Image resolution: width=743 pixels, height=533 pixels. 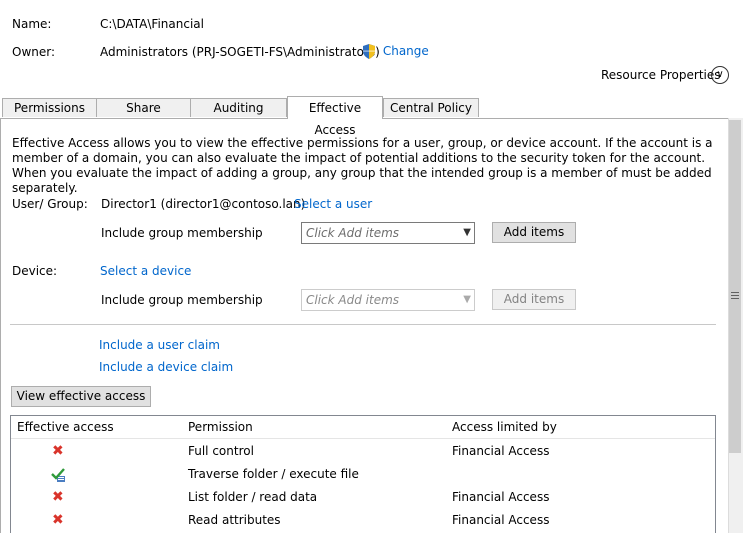 I want to click on name-value: C:\DATA\Financial, so click(x=152, y=24).